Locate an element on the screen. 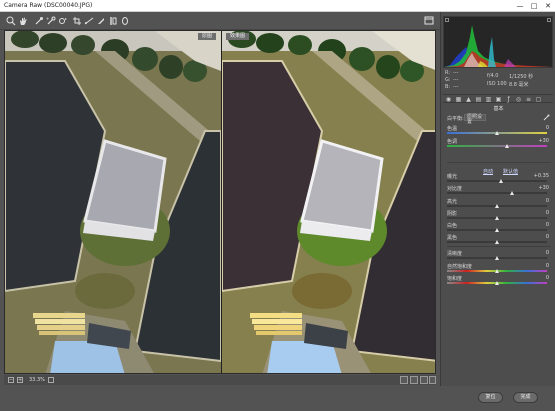 The image size is (555, 411). g-label: G: is located at coordinates (448, 80).